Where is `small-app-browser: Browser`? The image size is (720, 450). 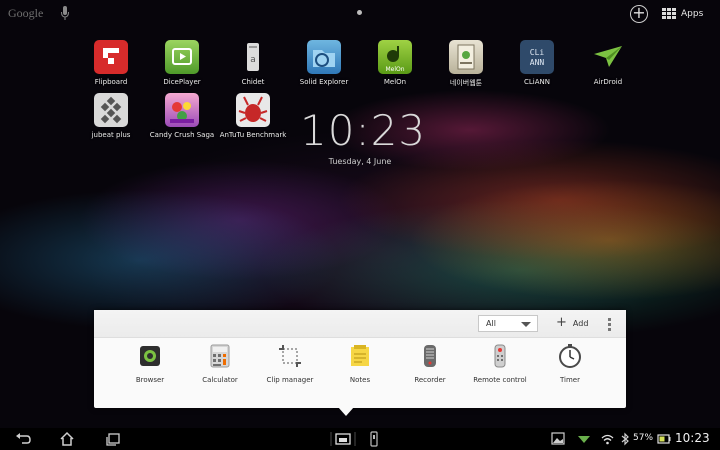
small-app-browser: Browser is located at coordinates (150, 364).